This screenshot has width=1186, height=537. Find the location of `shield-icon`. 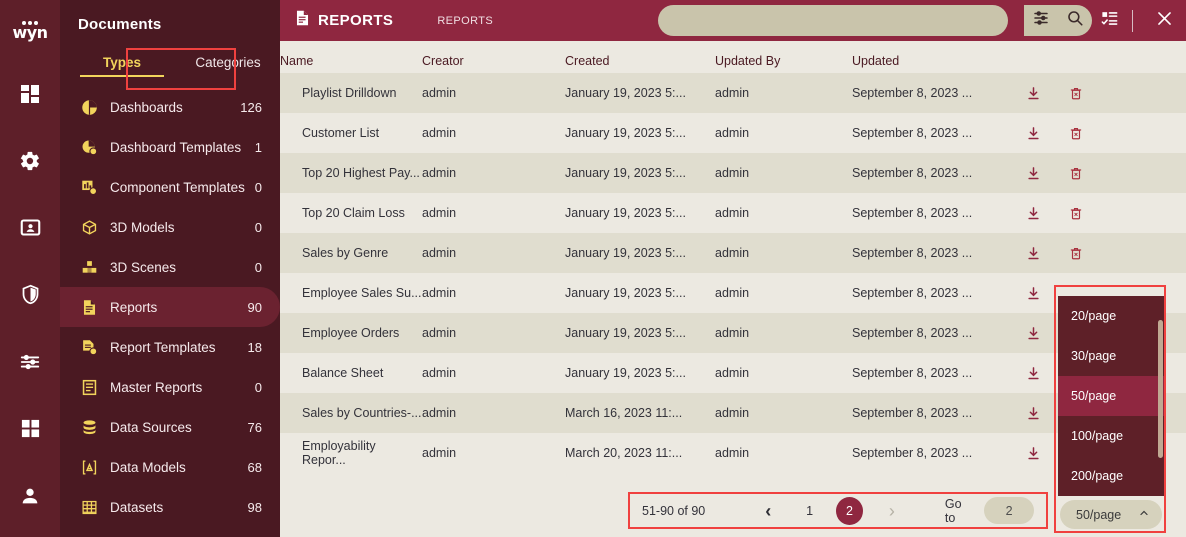

shield-icon is located at coordinates (30, 294).